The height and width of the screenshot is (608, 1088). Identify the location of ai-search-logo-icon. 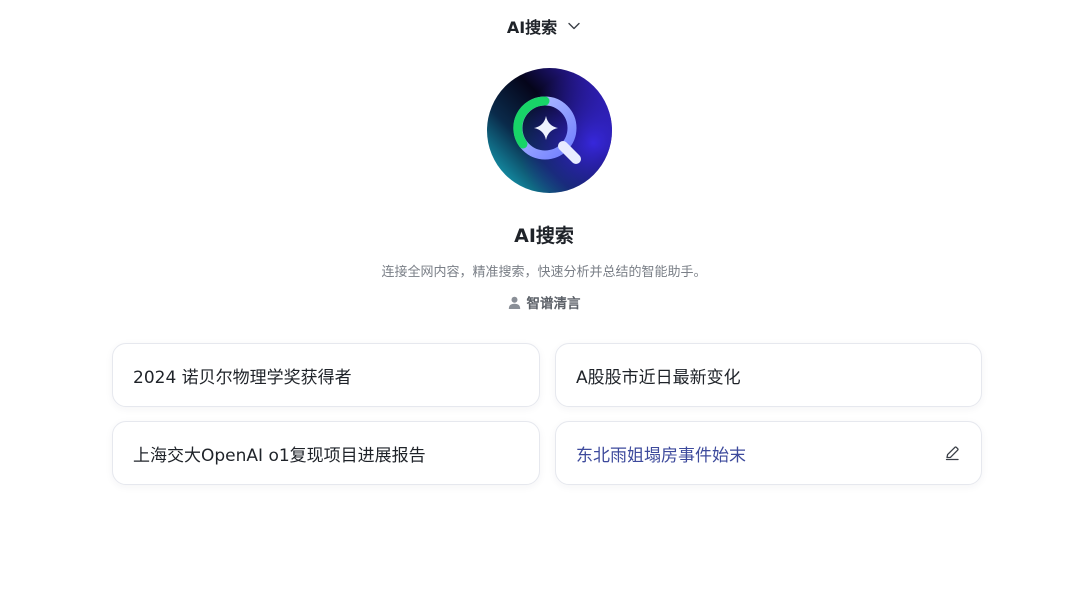
(549, 130).